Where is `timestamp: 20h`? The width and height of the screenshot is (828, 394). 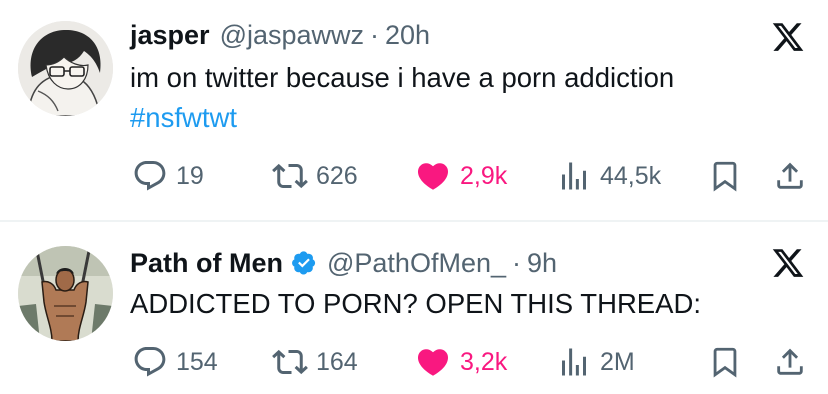 timestamp: 20h is located at coordinates (407, 35).